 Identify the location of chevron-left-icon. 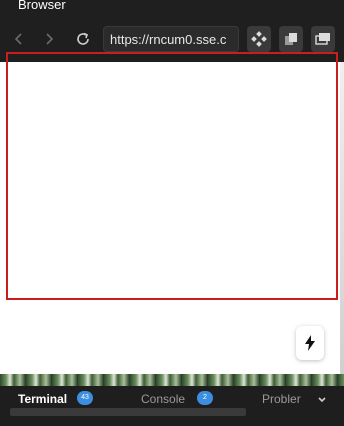
(18, 39).